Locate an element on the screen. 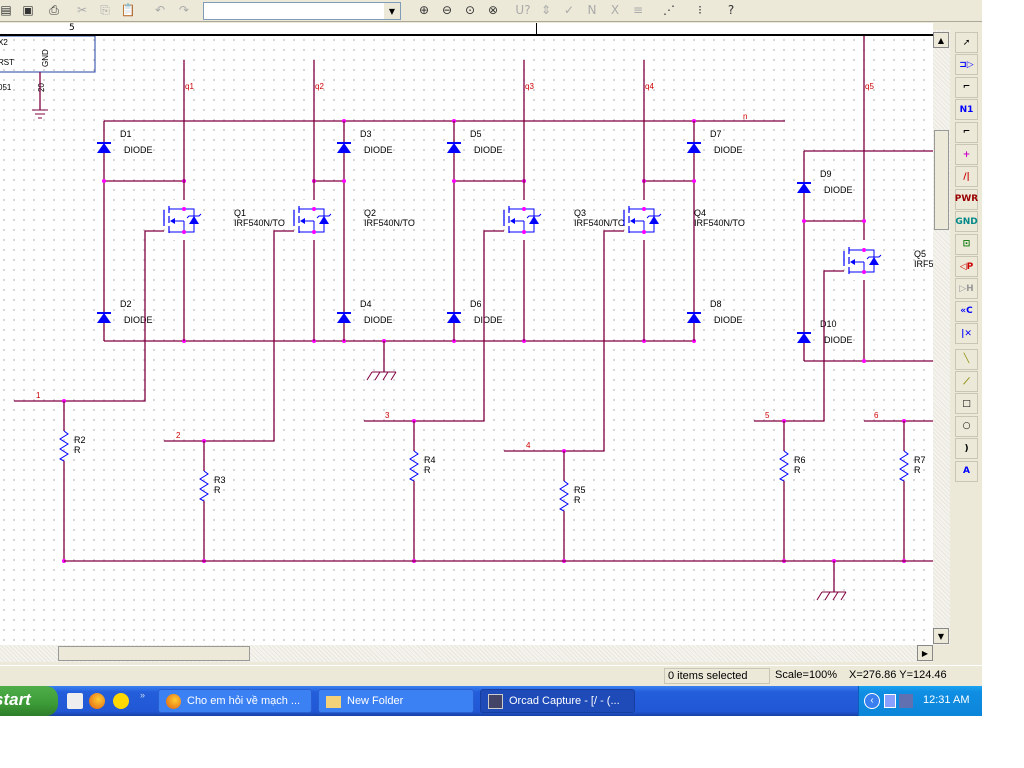 The width and height of the screenshot is (1024, 768). hierarchical-block-icon: ⊡ is located at coordinates (966, 244).